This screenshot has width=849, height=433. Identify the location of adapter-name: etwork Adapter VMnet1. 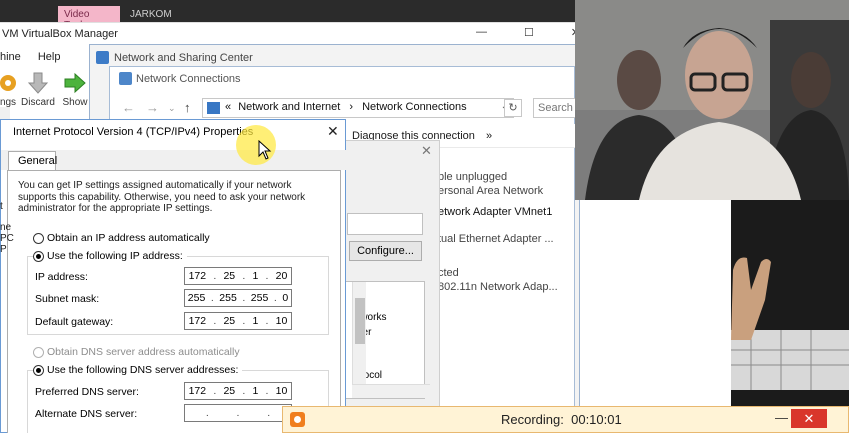
(495, 212).